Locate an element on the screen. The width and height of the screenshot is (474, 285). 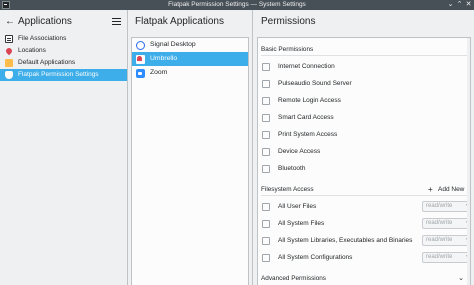
bluetooth-checkbox is located at coordinates (266, 169).